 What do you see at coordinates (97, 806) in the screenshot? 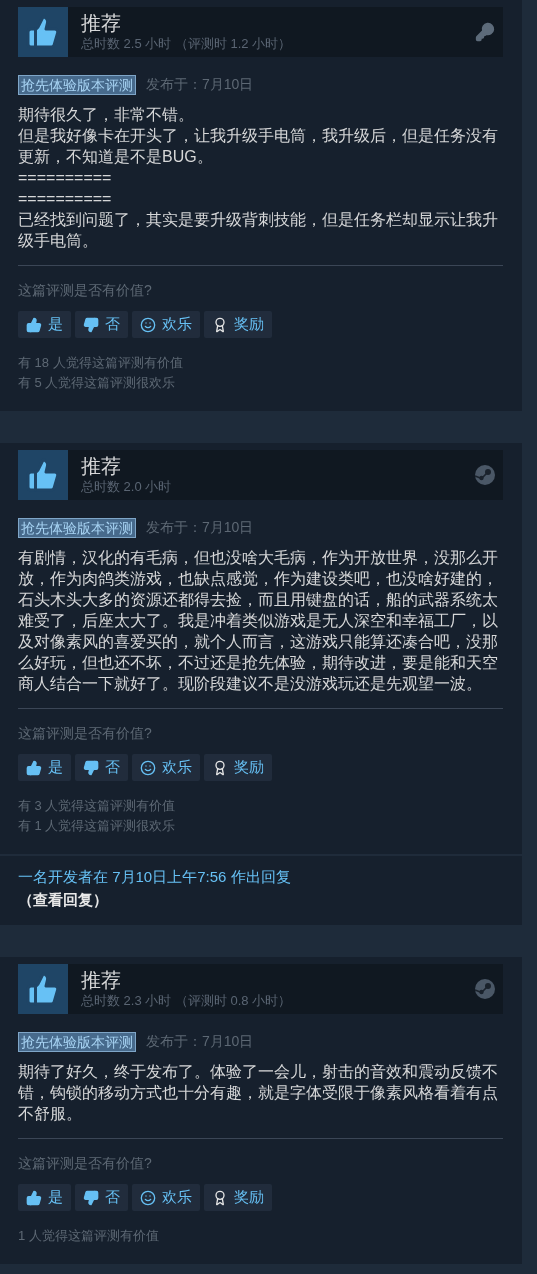
I see `vote-count: 有 3 人觉得这篇评测有价值` at bounding box center [97, 806].